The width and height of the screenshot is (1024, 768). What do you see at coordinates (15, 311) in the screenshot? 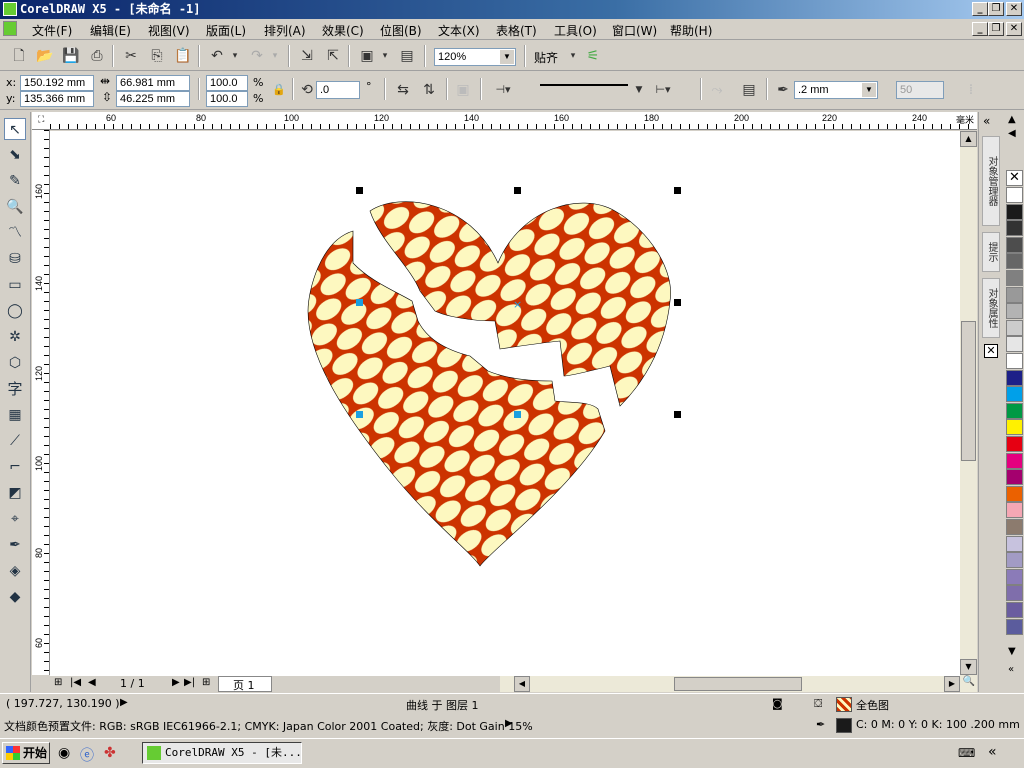
I see `ellipse-tool-icon: ◯` at bounding box center [15, 311].